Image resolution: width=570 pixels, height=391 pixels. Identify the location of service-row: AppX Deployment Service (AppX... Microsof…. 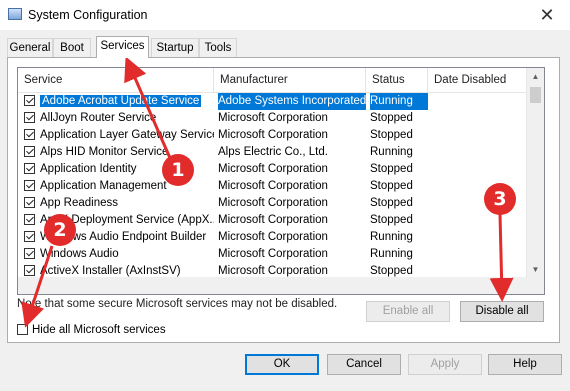
(272, 220).